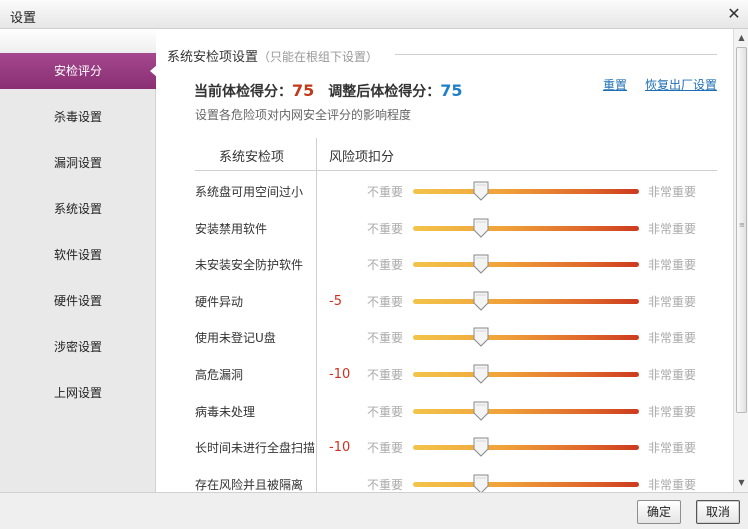 The width and height of the screenshot is (748, 529). Describe the element at coordinates (362, 157) in the screenshot. I see `column-header-penalty: 风险项扣分` at that location.